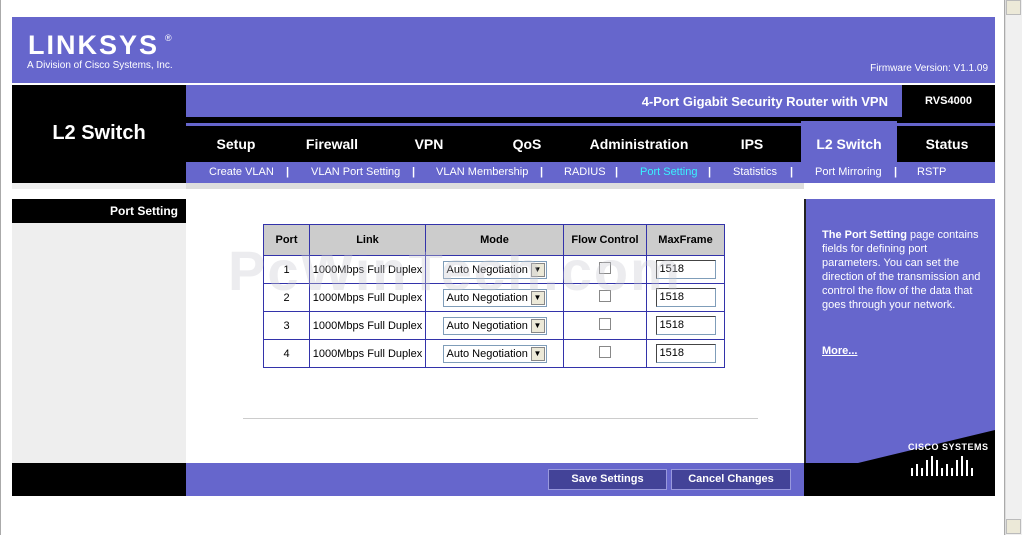  Describe the element at coordinates (99, 133) in the screenshot. I see `section-title: L2 Switch` at that location.